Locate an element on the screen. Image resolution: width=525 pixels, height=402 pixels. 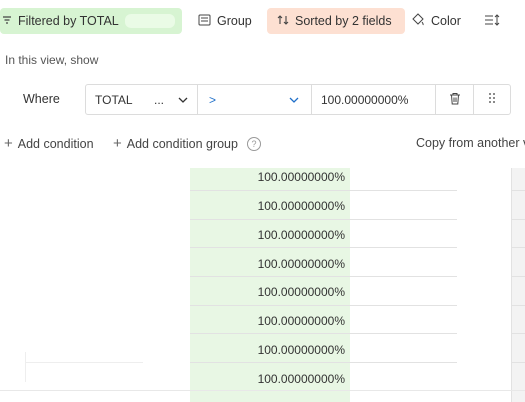
add-condition-group-label: Add condition group is located at coordinates (182, 143).